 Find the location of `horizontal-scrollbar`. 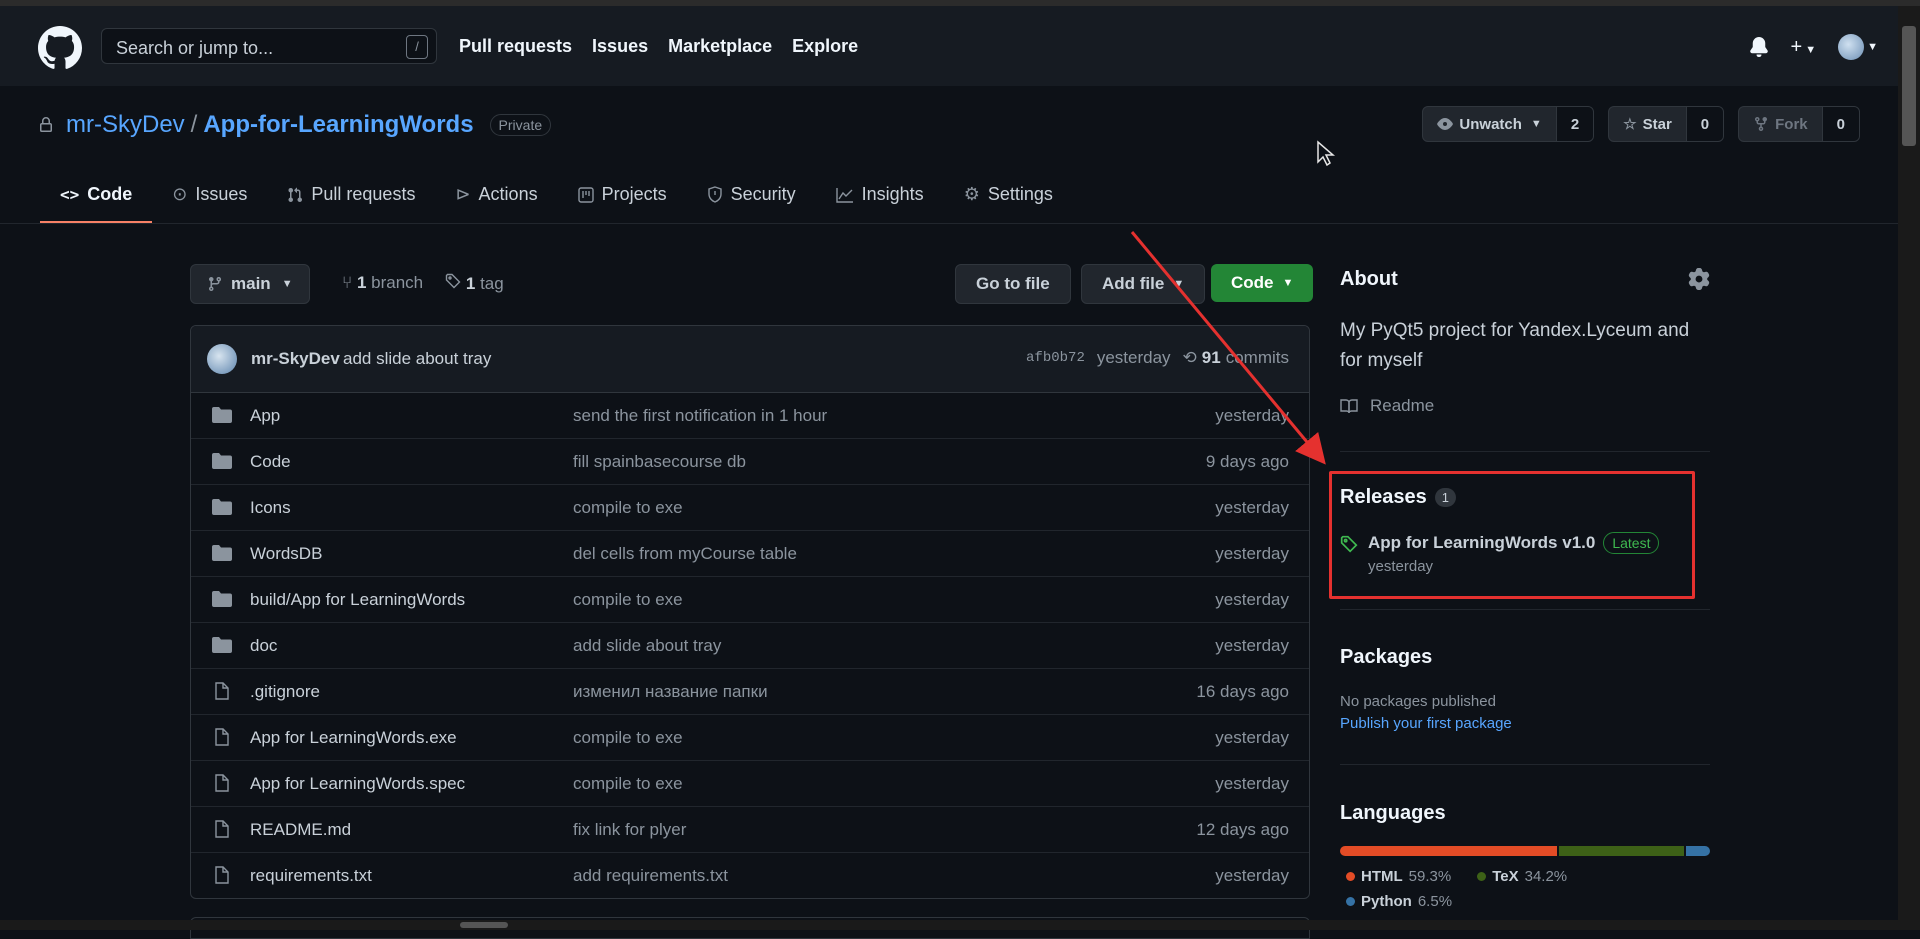

horizontal-scrollbar is located at coordinates (949, 925).